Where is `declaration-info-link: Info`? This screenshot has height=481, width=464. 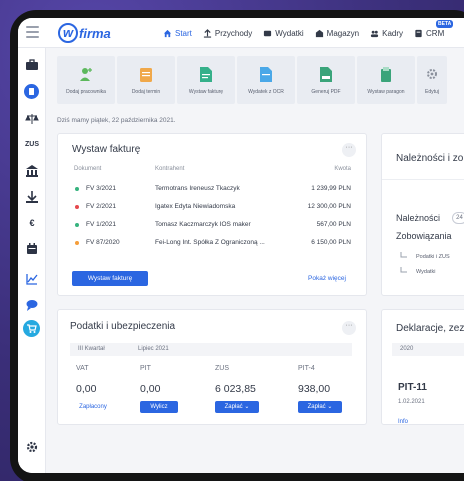 declaration-info-link: Info is located at coordinates (403, 422).